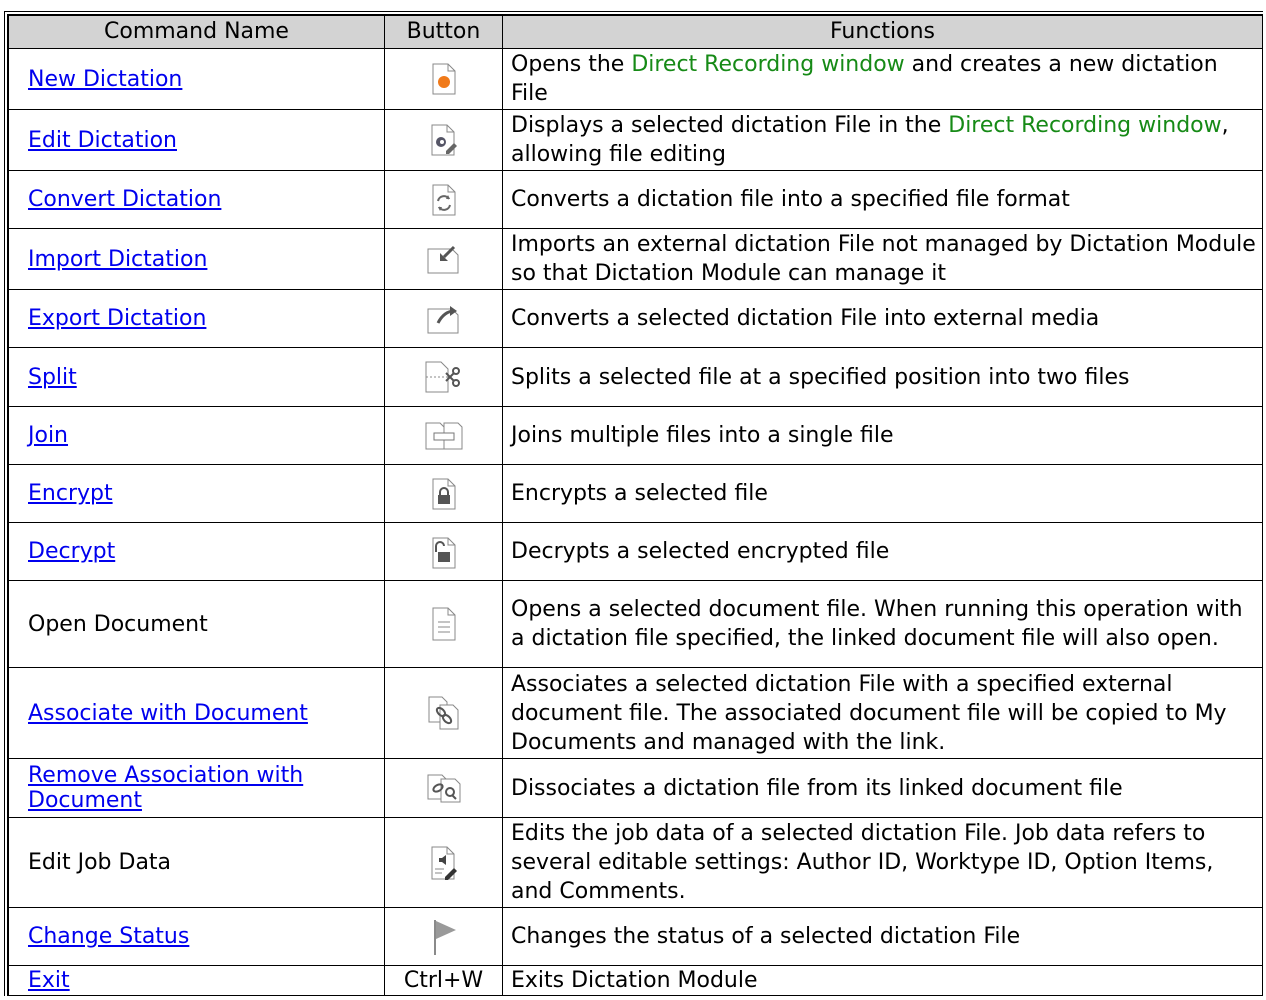  What do you see at coordinates (443, 980) in the screenshot?
I see `shortcut-key: Ctrl+W` at bounding box center [443, 980].